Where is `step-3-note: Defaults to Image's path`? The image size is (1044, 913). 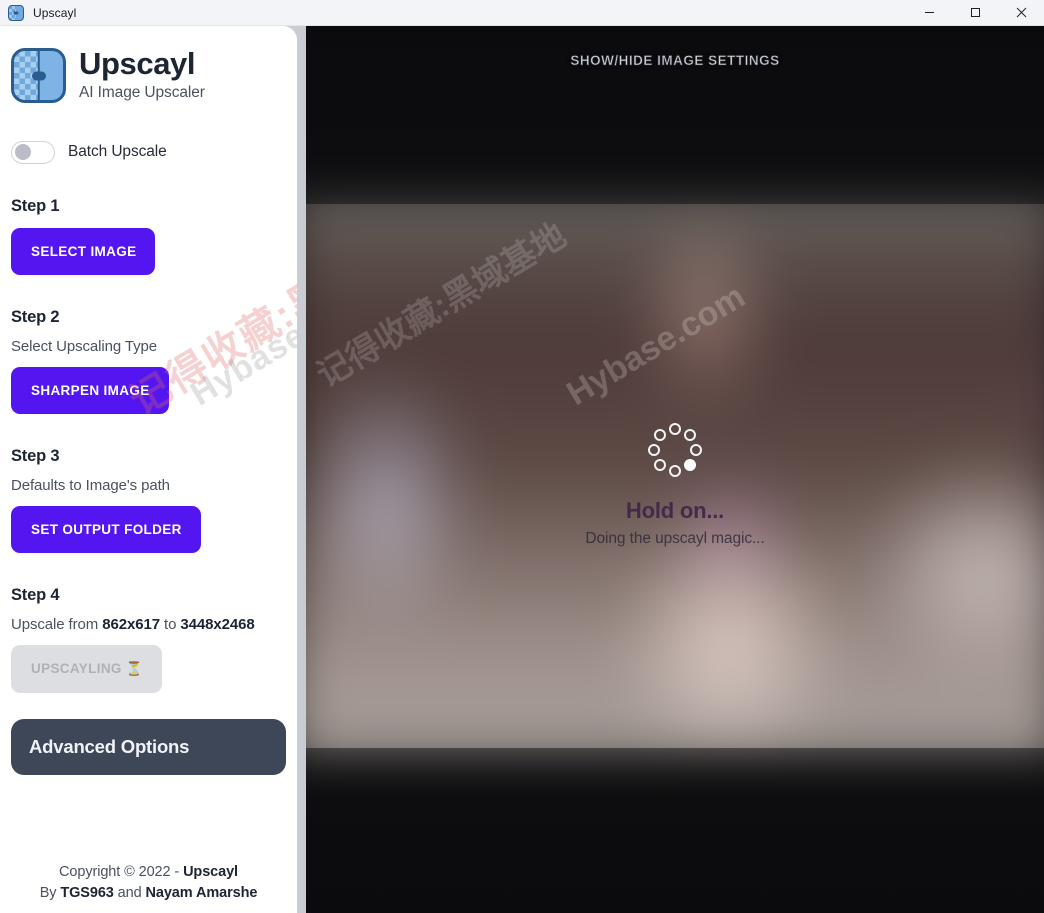 step-3-note: Defaults to Image's path is located at coordinates (90, 485).